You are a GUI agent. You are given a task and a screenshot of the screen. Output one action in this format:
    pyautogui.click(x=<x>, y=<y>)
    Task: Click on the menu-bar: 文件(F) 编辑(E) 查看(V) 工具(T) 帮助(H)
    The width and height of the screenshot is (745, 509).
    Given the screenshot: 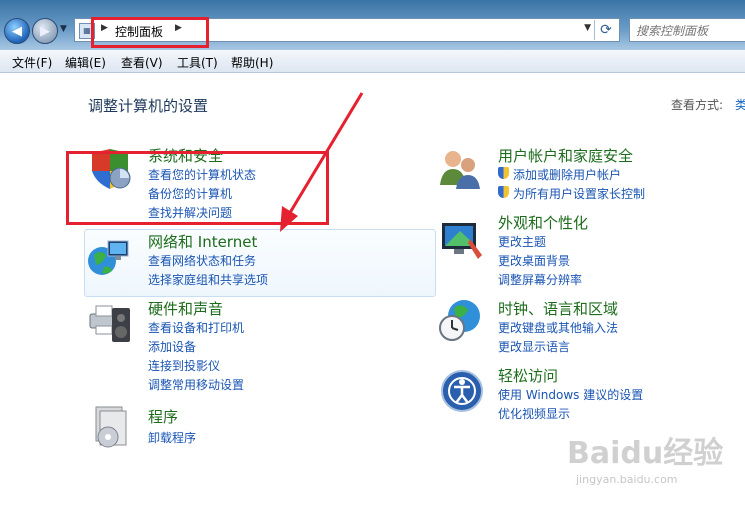 What is the action you would take?
    pyautogui.click(x=372, y=61)
    